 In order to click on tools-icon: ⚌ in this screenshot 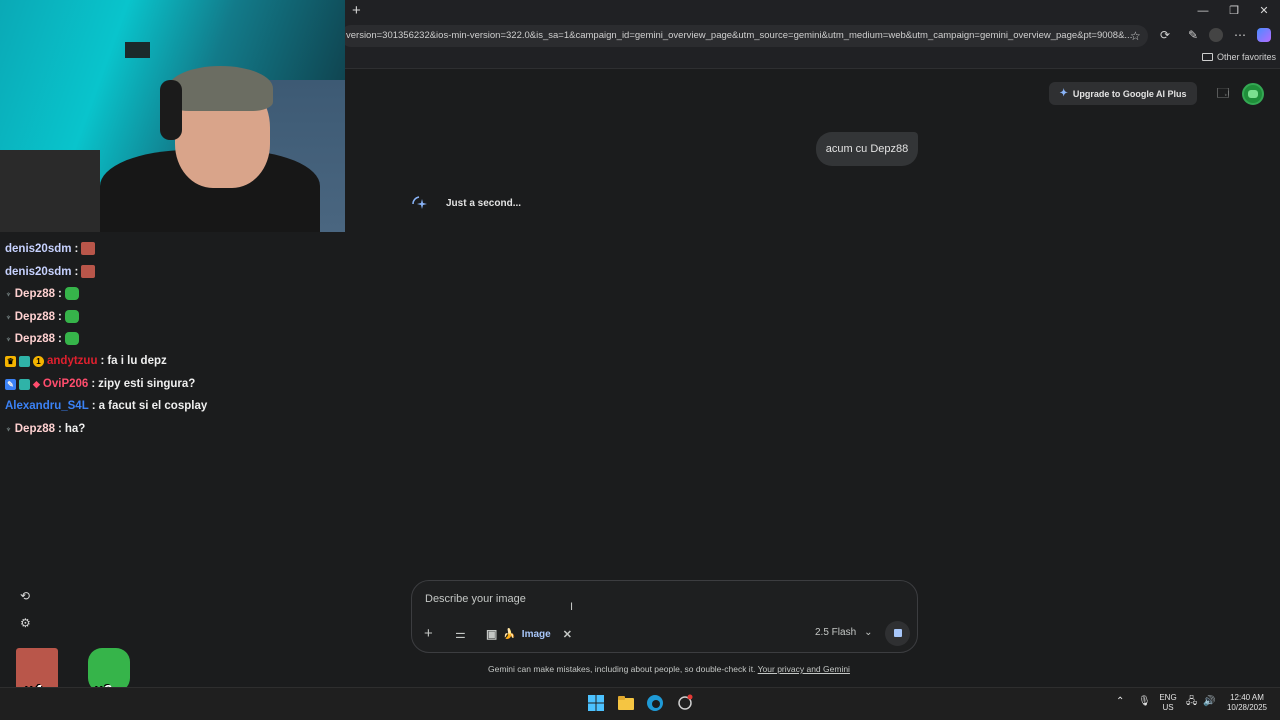, I will do `click(460, 634)`.